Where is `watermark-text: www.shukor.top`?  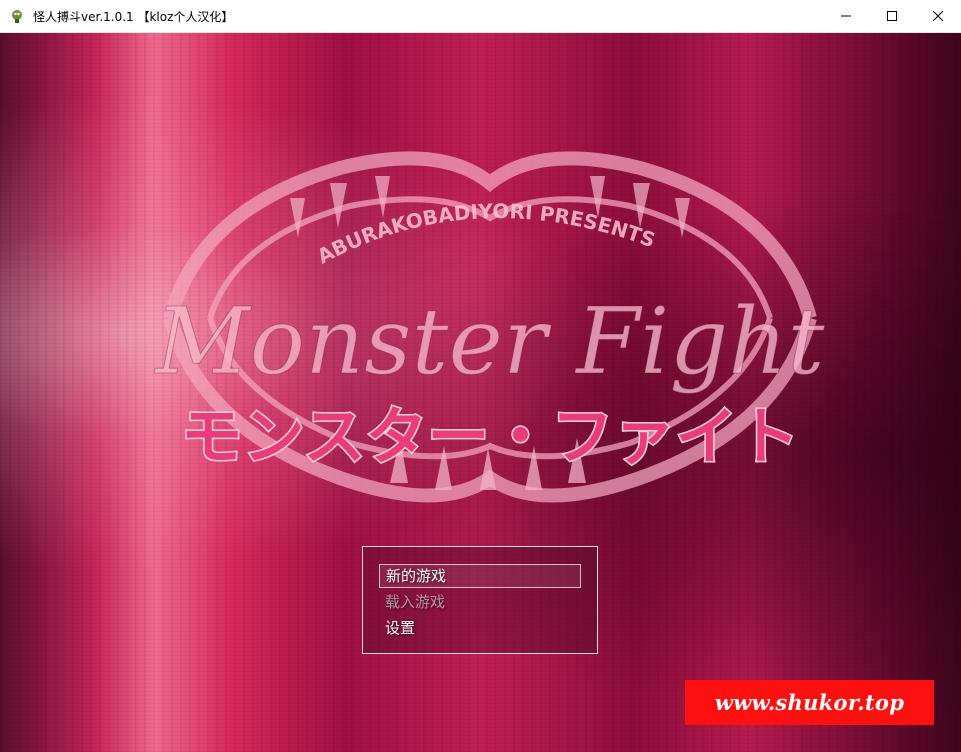
watermark-text: www.shukor.top is located at coordinates (809, 702).